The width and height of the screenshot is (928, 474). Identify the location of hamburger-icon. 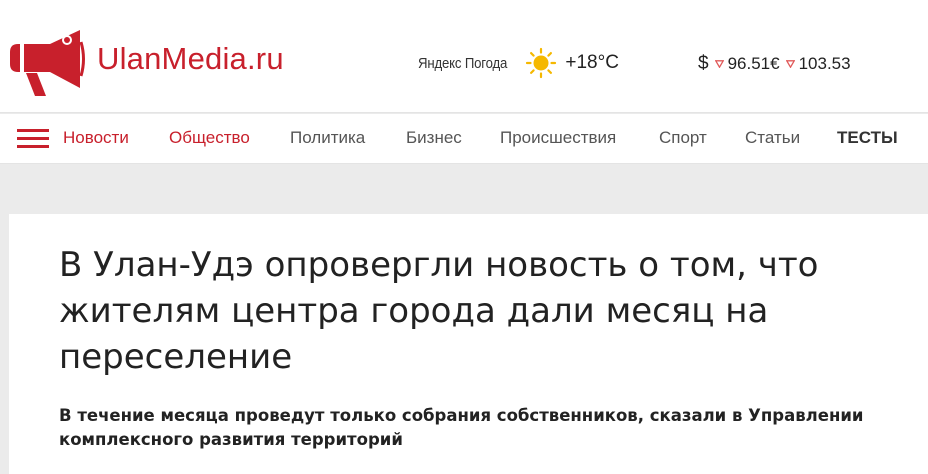
(33, 140).